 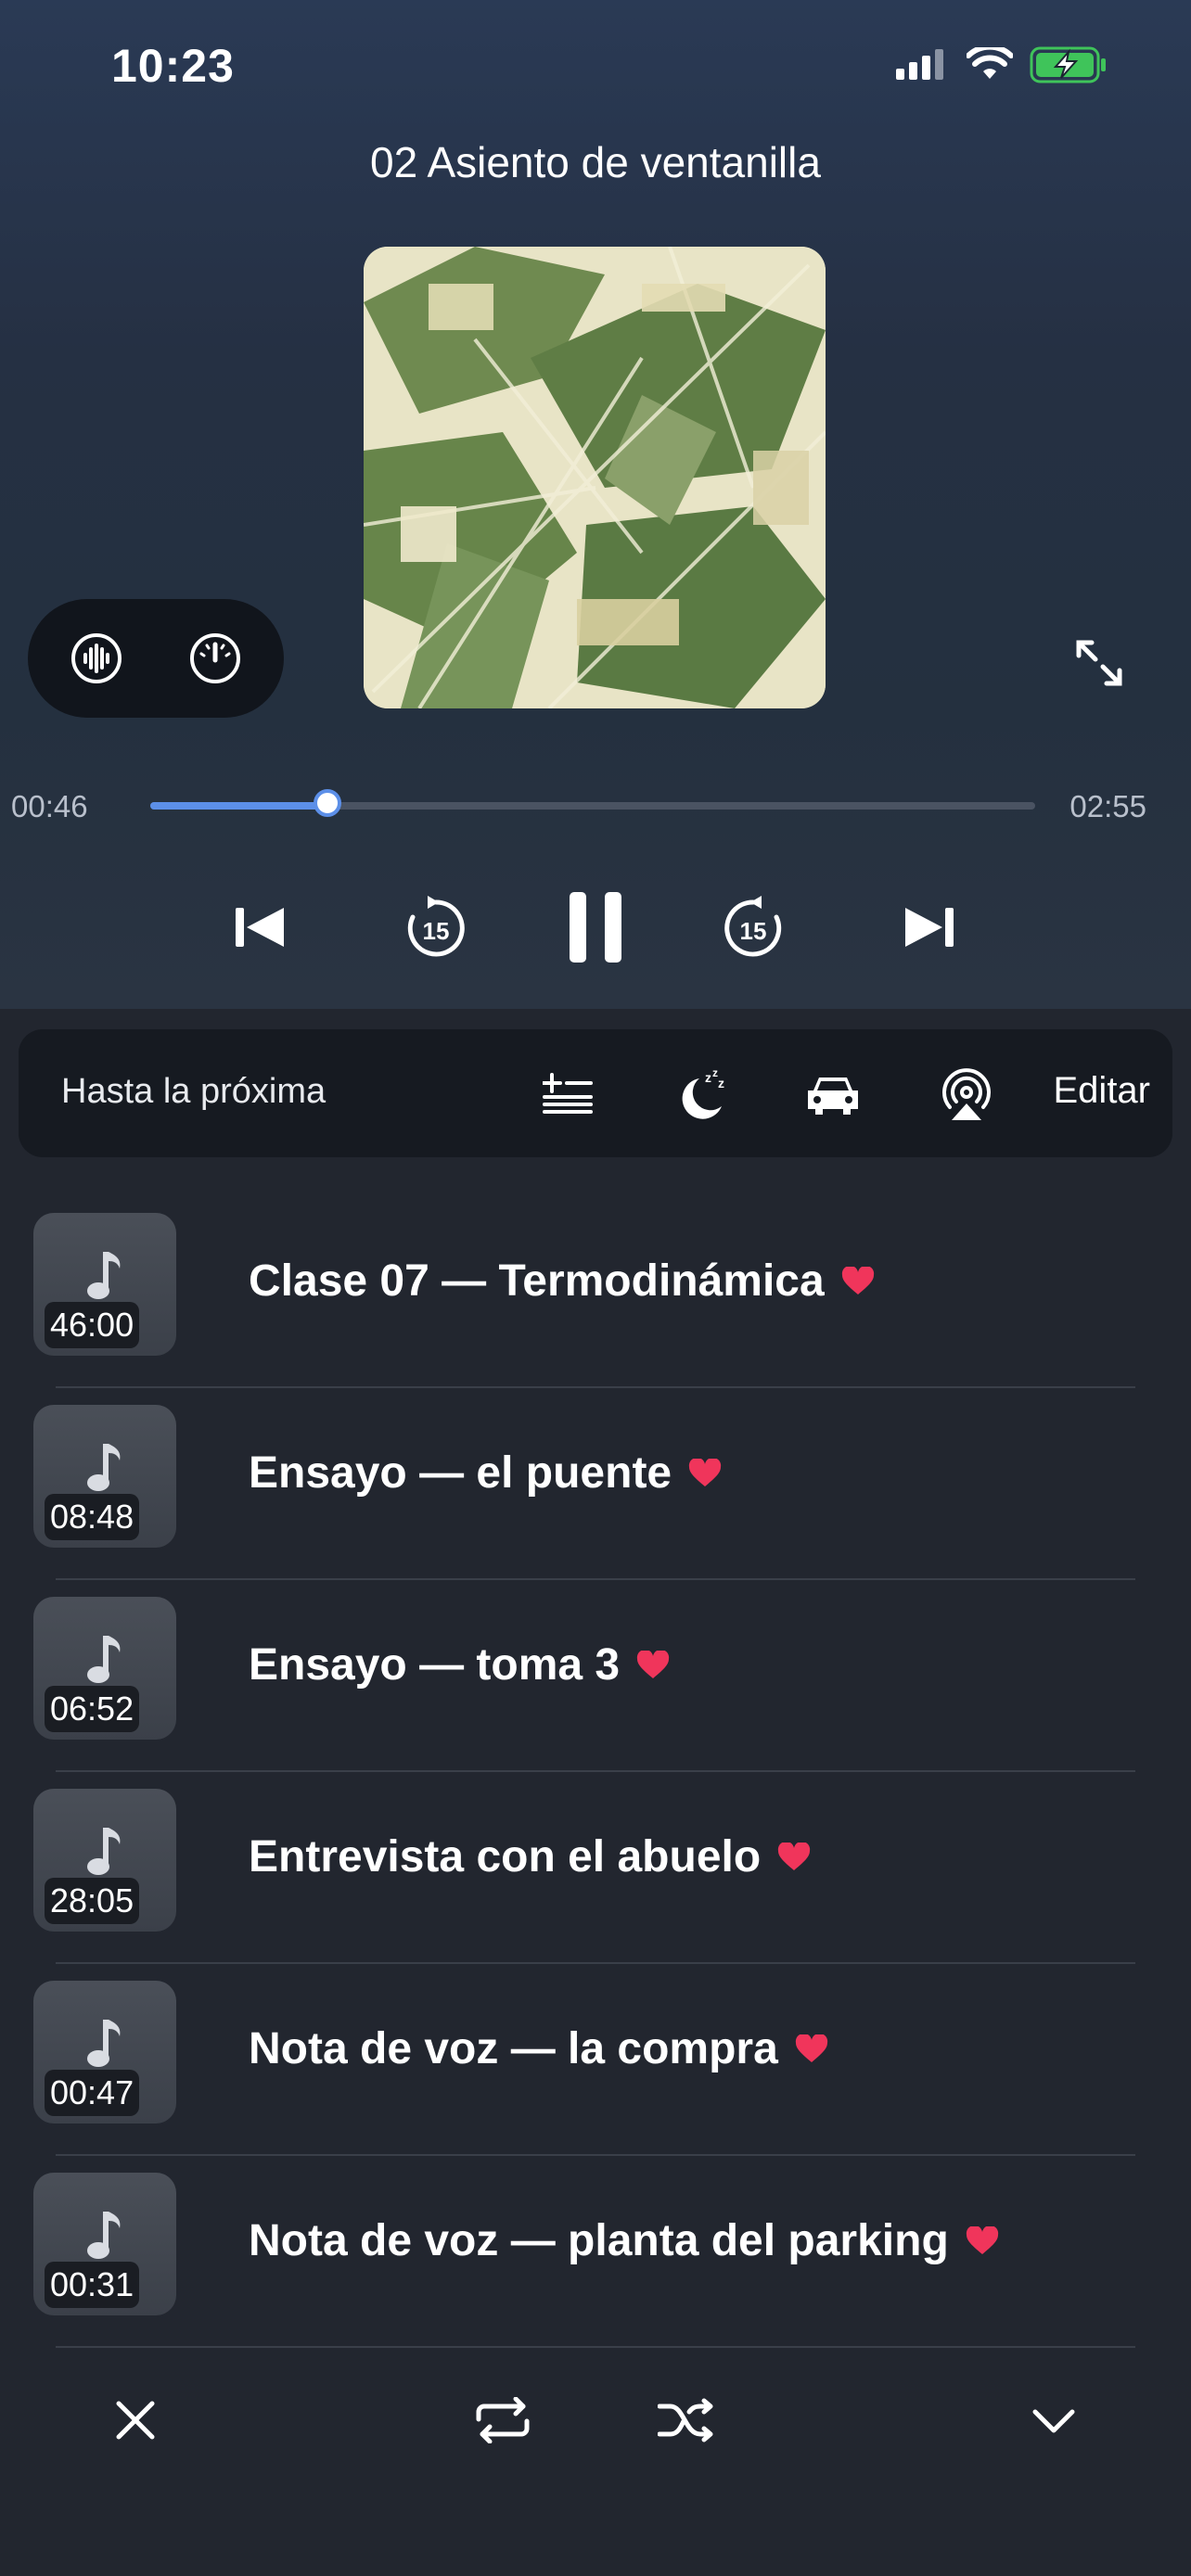 I want to click on track-duration: 00:31, so click(x=92, y=2285).